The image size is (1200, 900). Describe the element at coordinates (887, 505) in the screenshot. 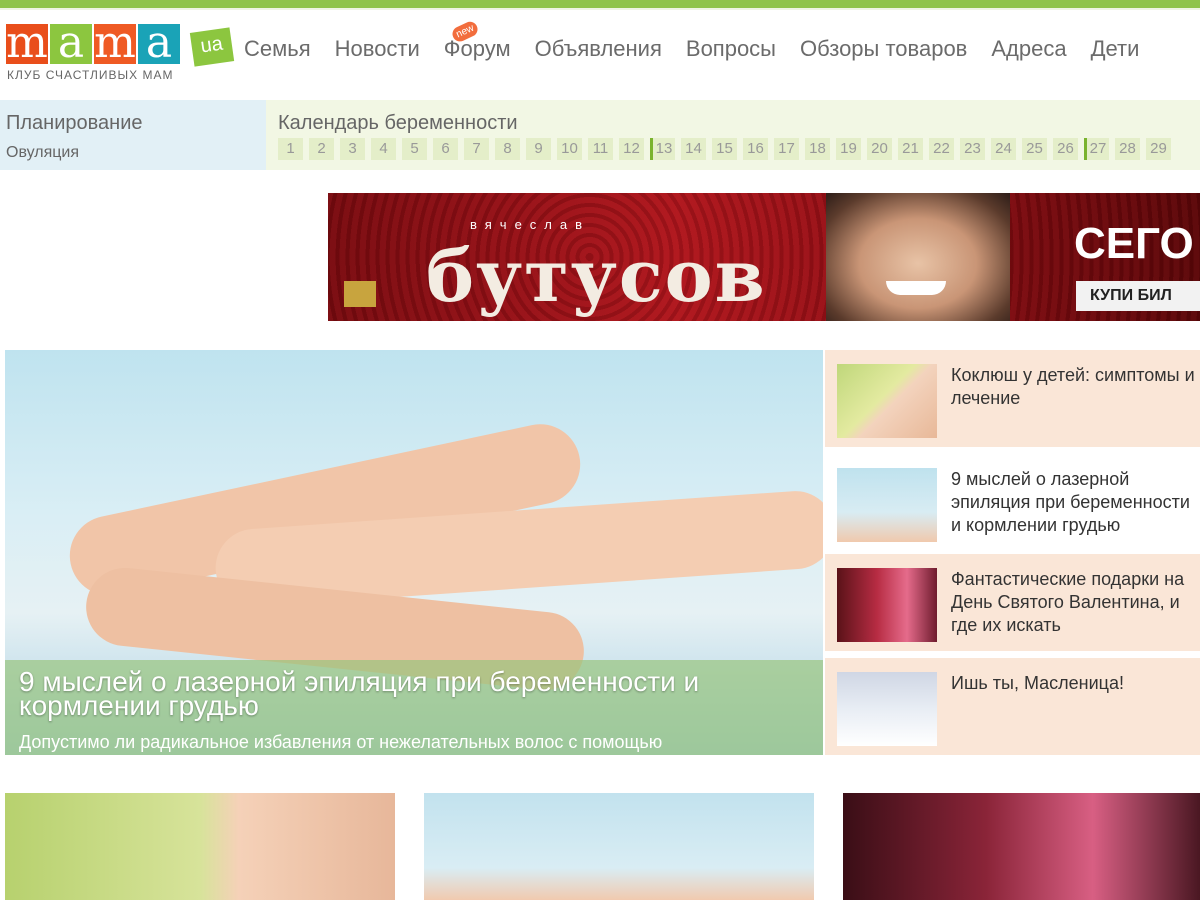

I see `legs-photo-icon` at that location.